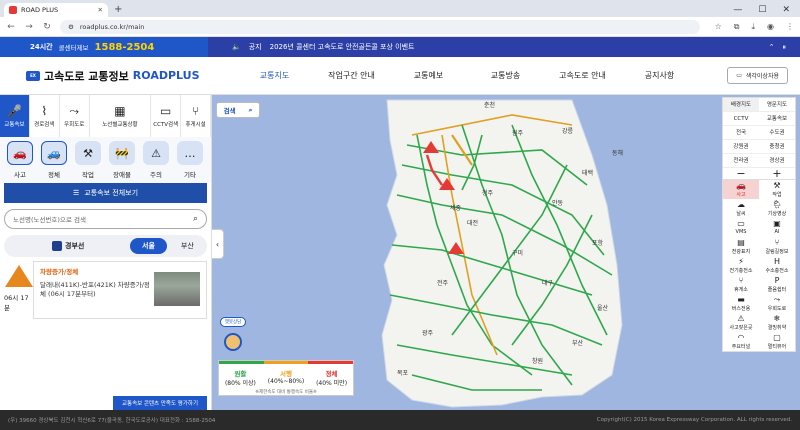 The height and width of the screenshot is (430, 800). Describe the element at coordinates (71, 27) in the screenshot. I see `site-info-icon: ⚙` at that location.